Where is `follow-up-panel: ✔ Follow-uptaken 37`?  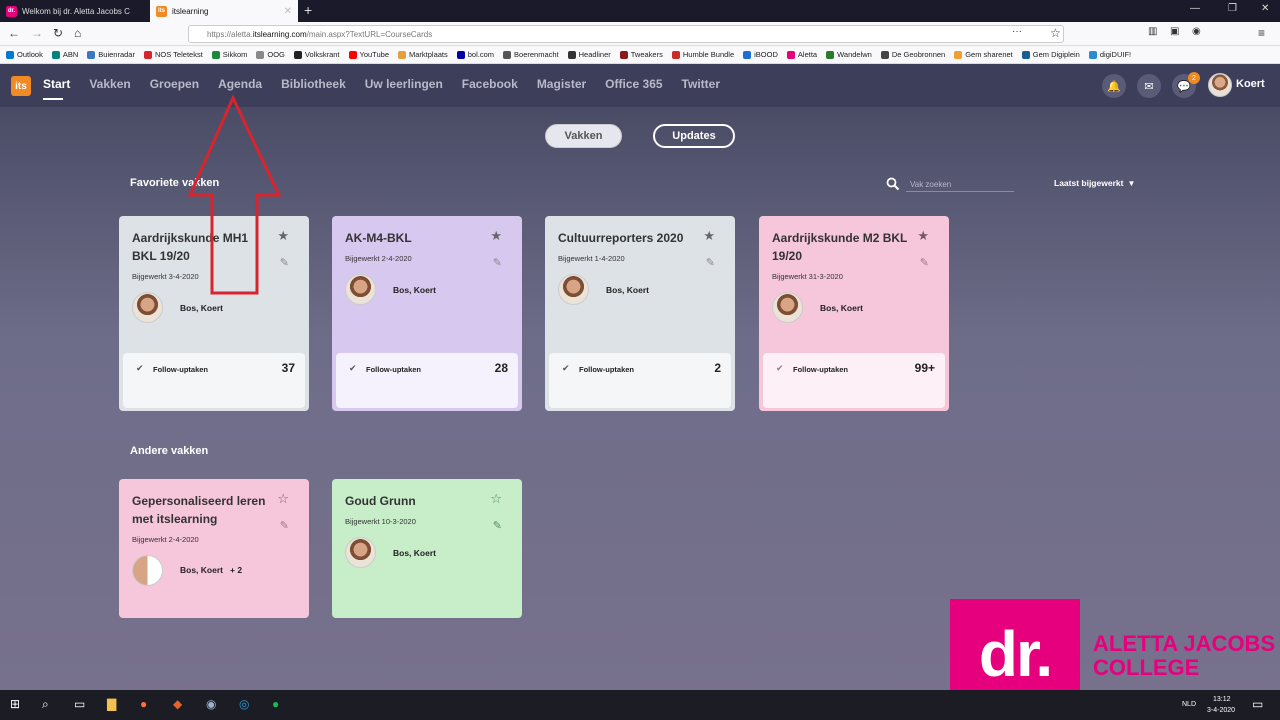
follow-up-panel: ✔ Follow-uptaken 37 is located at coordinates (214, 380).